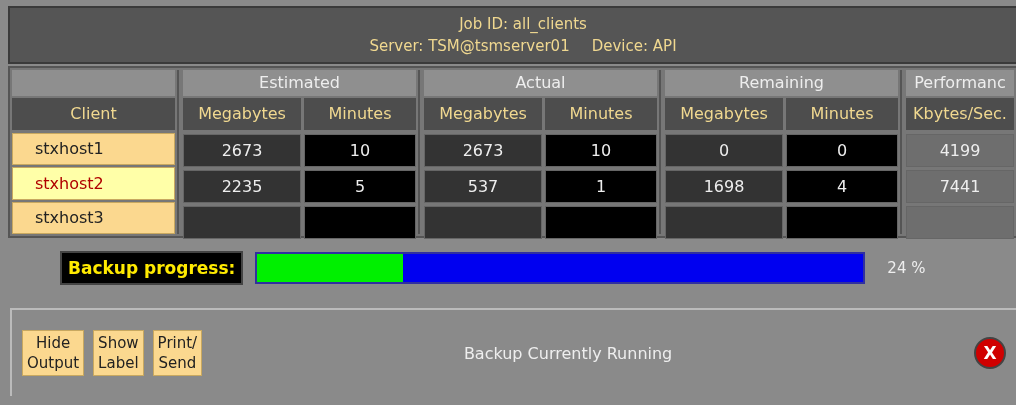 The width and height of the screenshot is (1016, 405). Describe the element at coordinates (781, 83) in the screenshot. I see `group-header: Remaining` at that location.